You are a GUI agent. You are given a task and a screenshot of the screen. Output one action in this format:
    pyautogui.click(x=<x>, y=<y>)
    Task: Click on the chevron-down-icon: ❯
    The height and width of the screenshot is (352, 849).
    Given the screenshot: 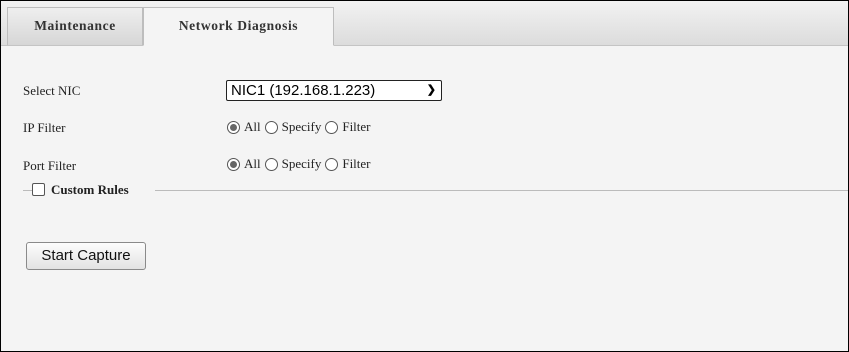 What is the action you would take?
    pyautogui.click(x=431, y=90)
    